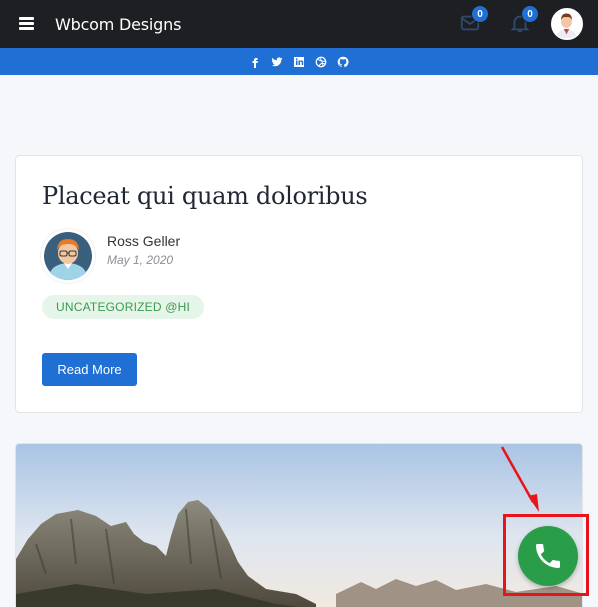 This screenshot has height=607, width=598. What do you see at coordinates (567, 24) in the screenshot?
I see `user-avatar` at bounding box center [567, 24].